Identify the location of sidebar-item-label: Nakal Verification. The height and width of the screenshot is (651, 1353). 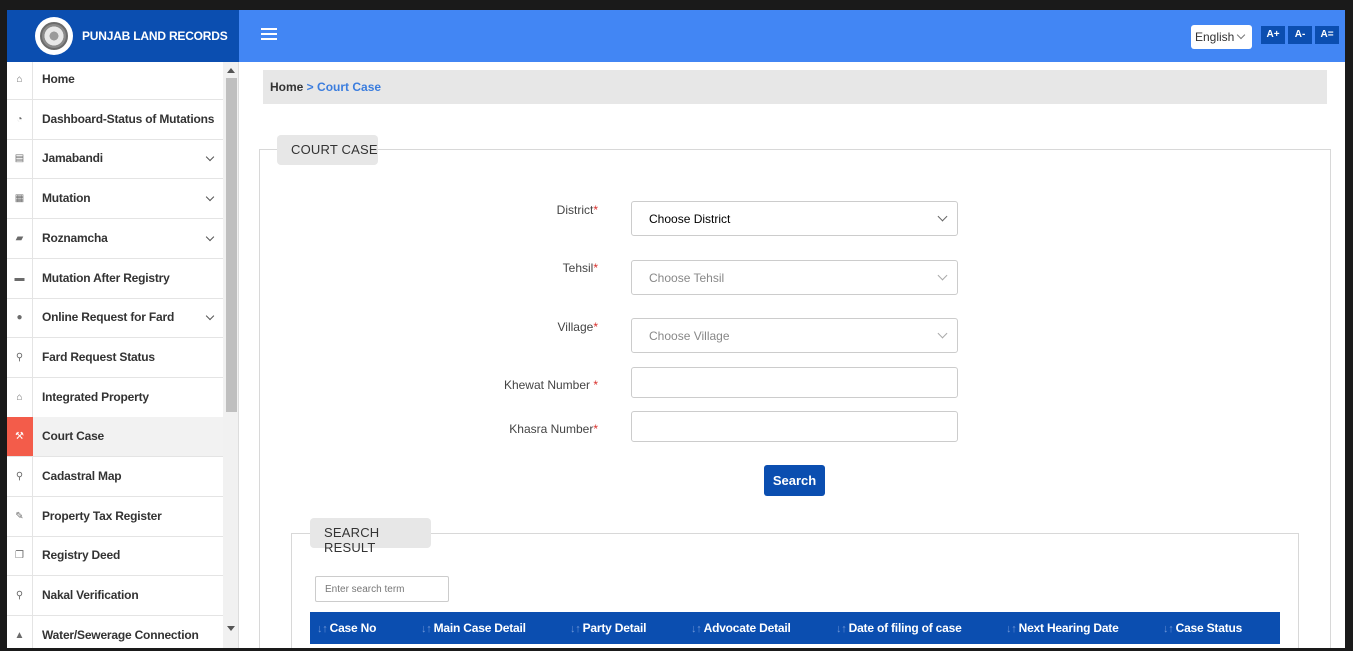
(90, 595).